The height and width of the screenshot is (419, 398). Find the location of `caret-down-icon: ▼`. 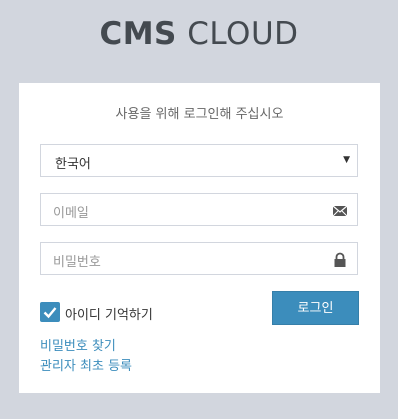

caret-down-icon: ▼ is located at coordinates (346, 160).